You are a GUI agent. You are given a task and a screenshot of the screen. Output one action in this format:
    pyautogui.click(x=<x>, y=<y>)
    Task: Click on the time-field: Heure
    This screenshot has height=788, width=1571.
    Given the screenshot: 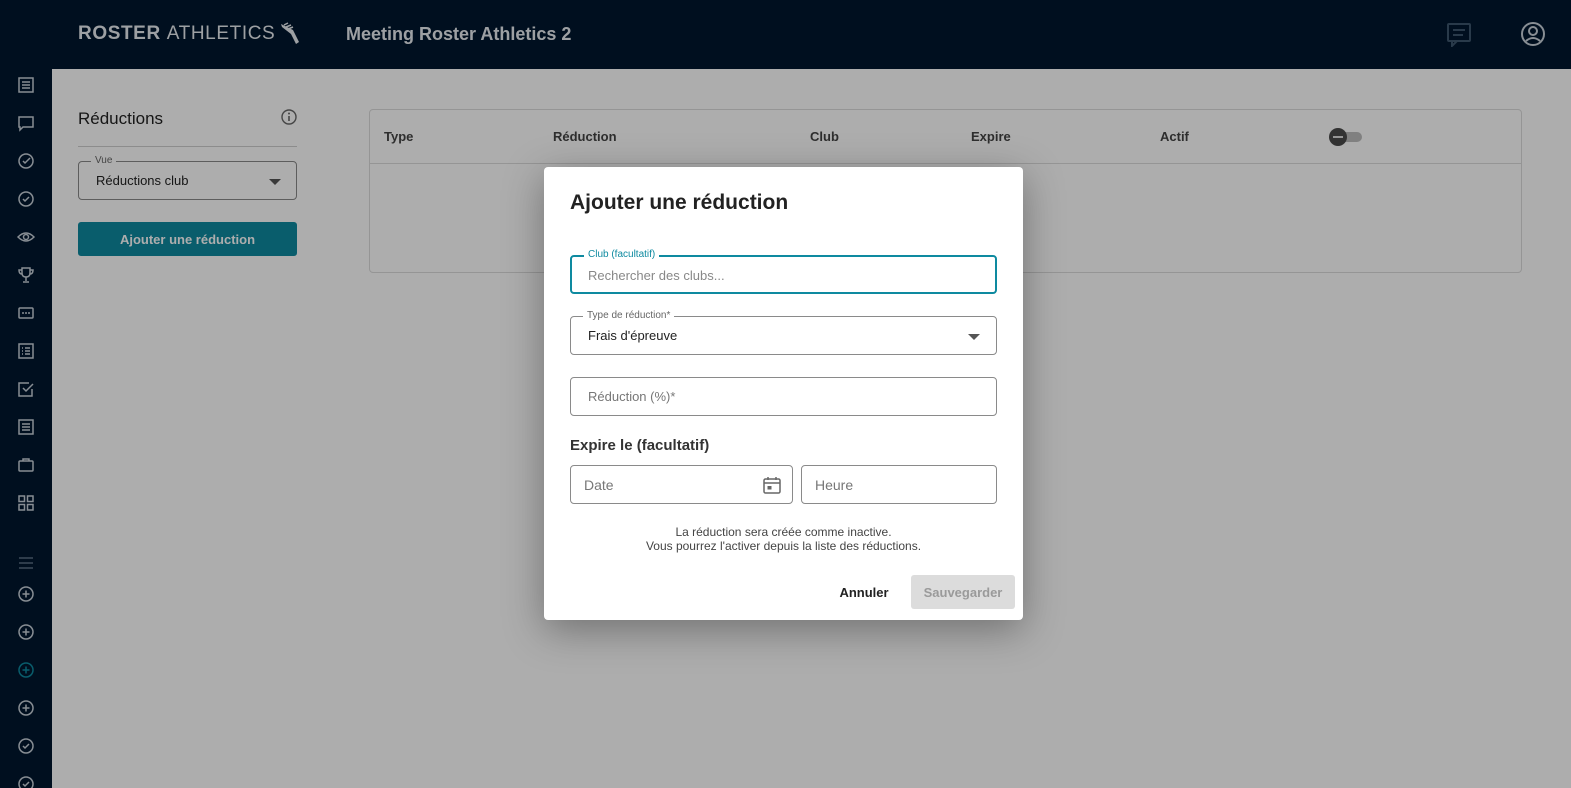 What is the action you would take?
    pyautogui.click(x=899, y=484)
    